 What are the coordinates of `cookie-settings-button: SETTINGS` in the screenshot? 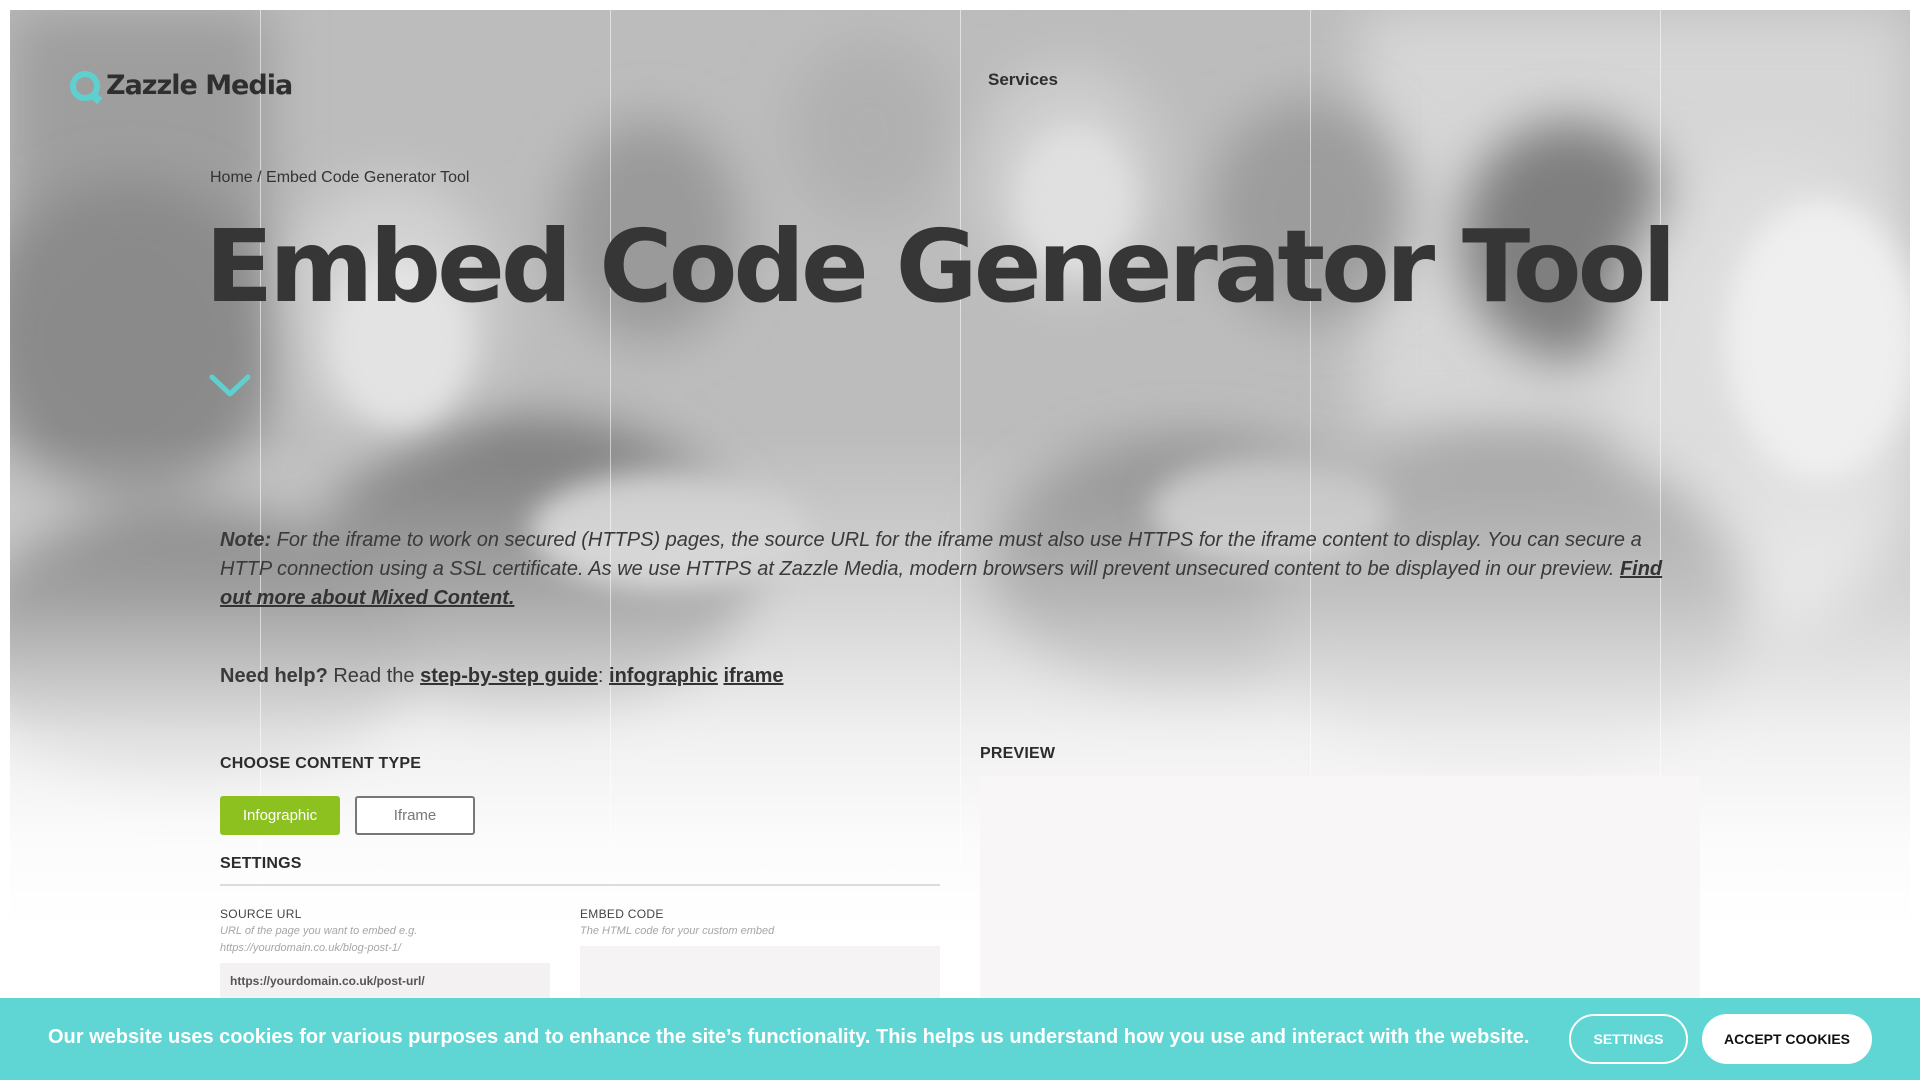 It's located at (1628, 1039).